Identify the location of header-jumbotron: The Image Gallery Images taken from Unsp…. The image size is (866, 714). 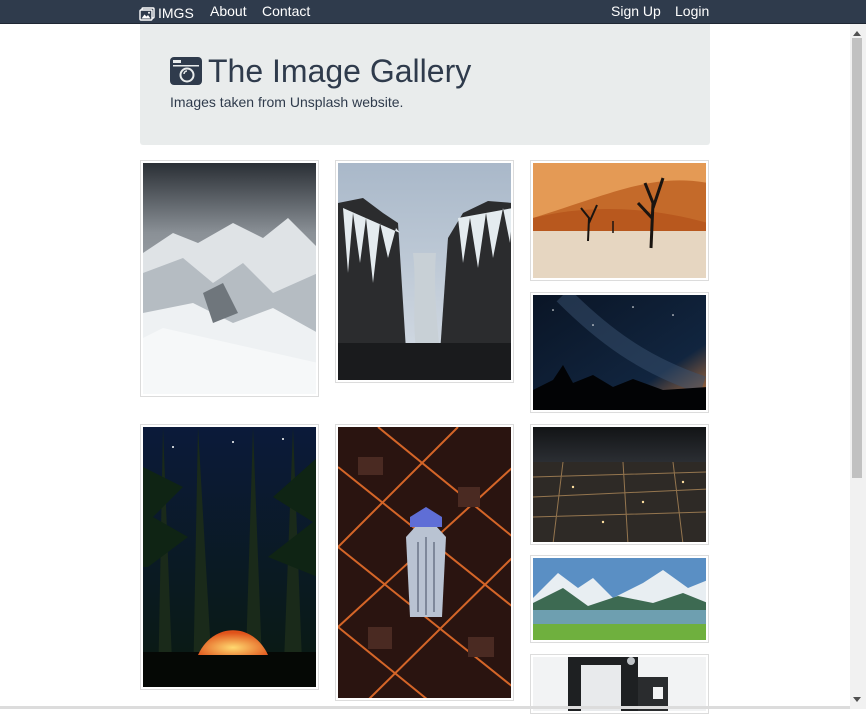
(425, 84).